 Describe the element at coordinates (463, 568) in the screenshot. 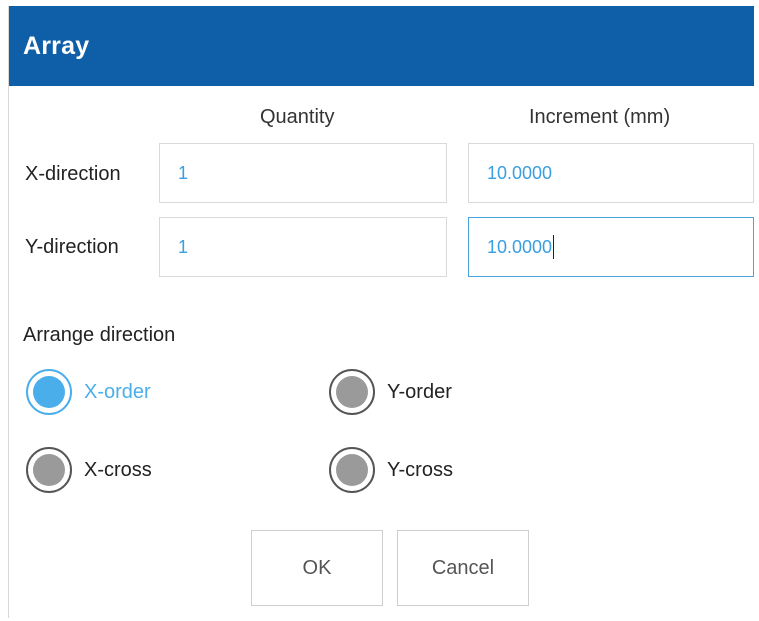

I see `cancel-button: Cancel` at that location.